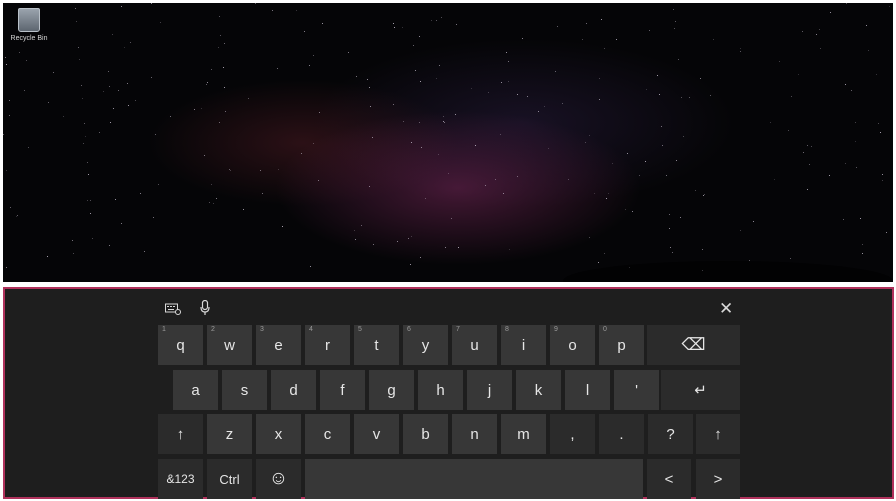  What do you see at coordinates (474, 345) in the screenshot?
I see `letter-key: 7u` at bounding box center [474, 345].